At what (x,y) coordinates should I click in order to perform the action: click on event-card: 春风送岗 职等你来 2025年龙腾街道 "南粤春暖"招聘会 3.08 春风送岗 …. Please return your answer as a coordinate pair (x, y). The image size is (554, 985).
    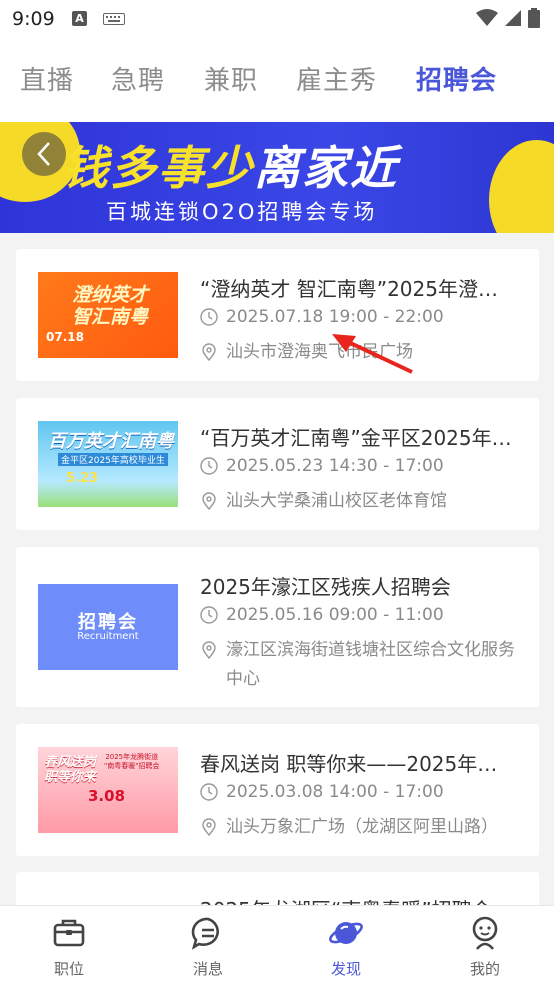
    Looking at the image, I should click on (277, 790).